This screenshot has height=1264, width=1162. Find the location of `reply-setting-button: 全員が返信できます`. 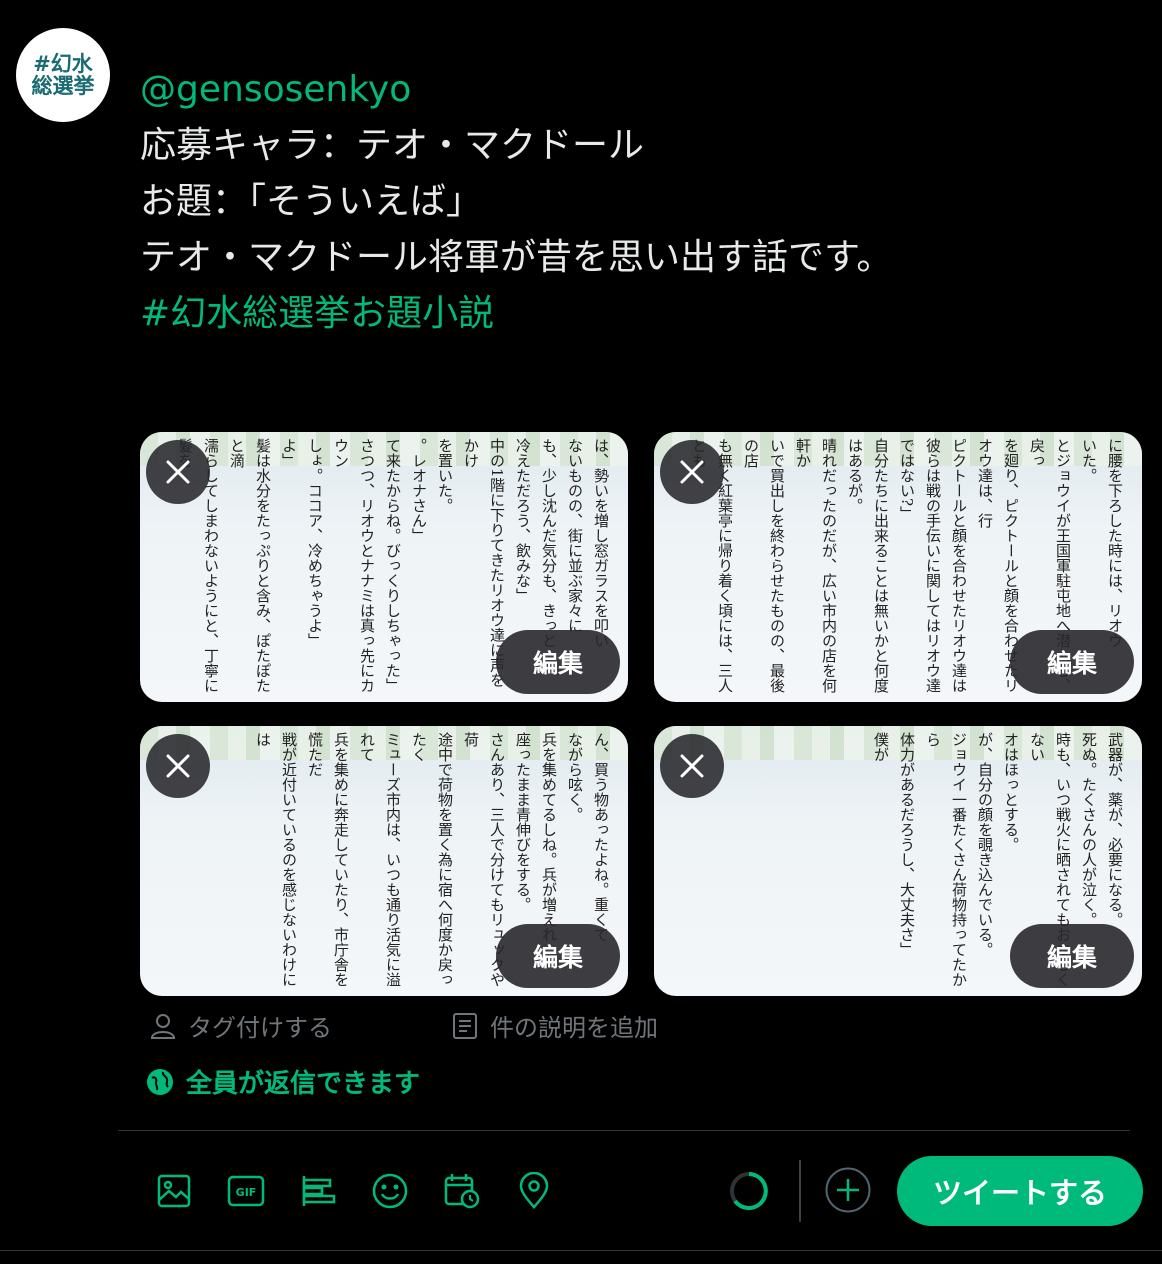

reply-setting-button: 全員が返信できます is located at coordinates (282, 1081).